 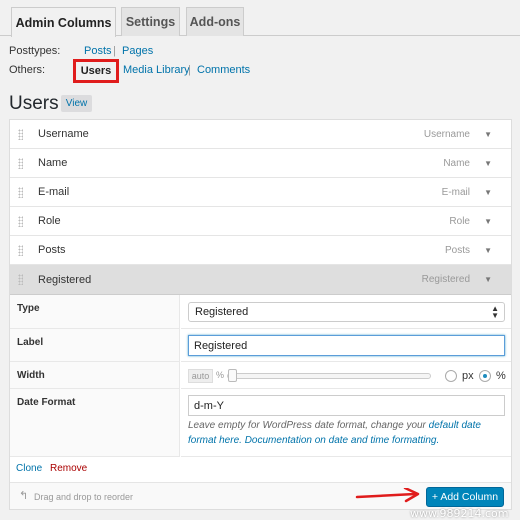 What do you see at coordinates (68, 468) in the screenshot?
I see `remove-link: Remove` at bounding box center [68, 468].